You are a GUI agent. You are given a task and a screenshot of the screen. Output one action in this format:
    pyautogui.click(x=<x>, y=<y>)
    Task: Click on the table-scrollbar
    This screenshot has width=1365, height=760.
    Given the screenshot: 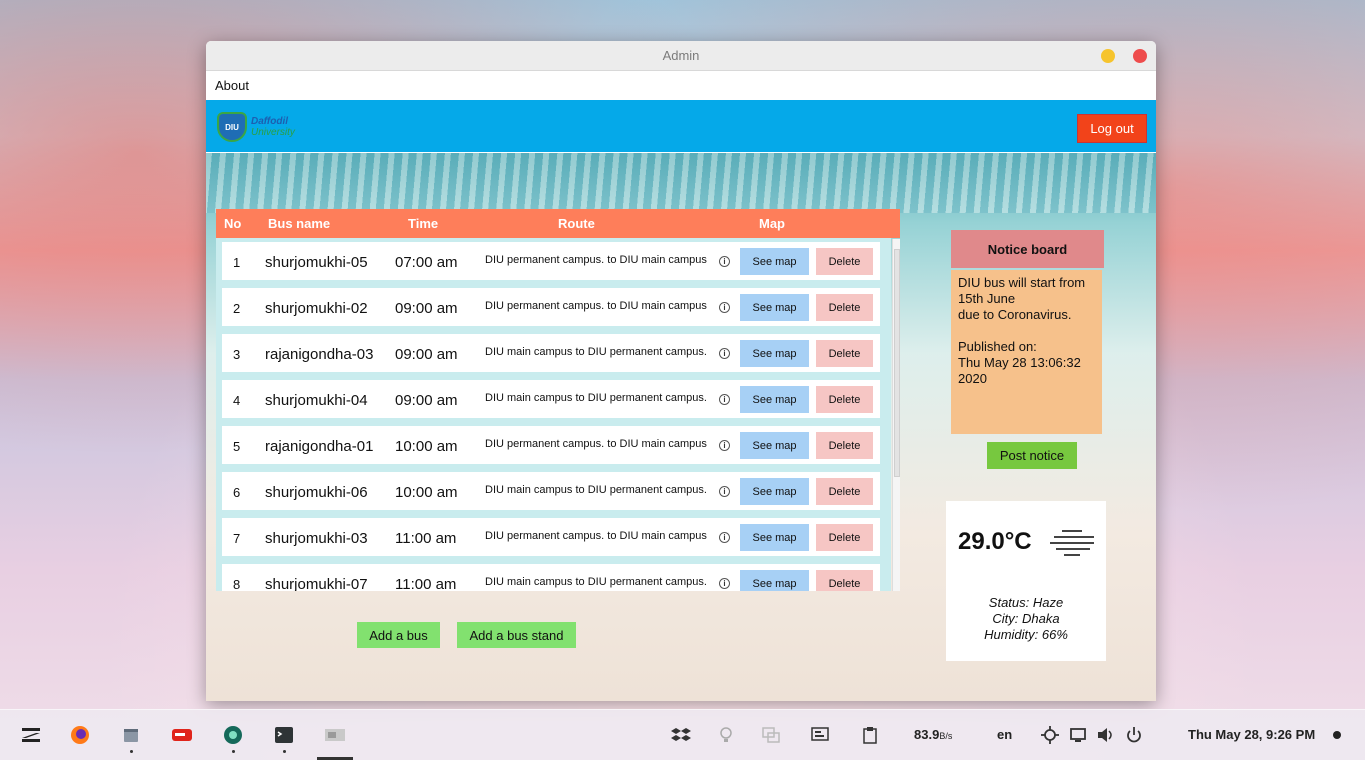 What is the action you would take?
    pyautogui.click(x=896, y=415)
    